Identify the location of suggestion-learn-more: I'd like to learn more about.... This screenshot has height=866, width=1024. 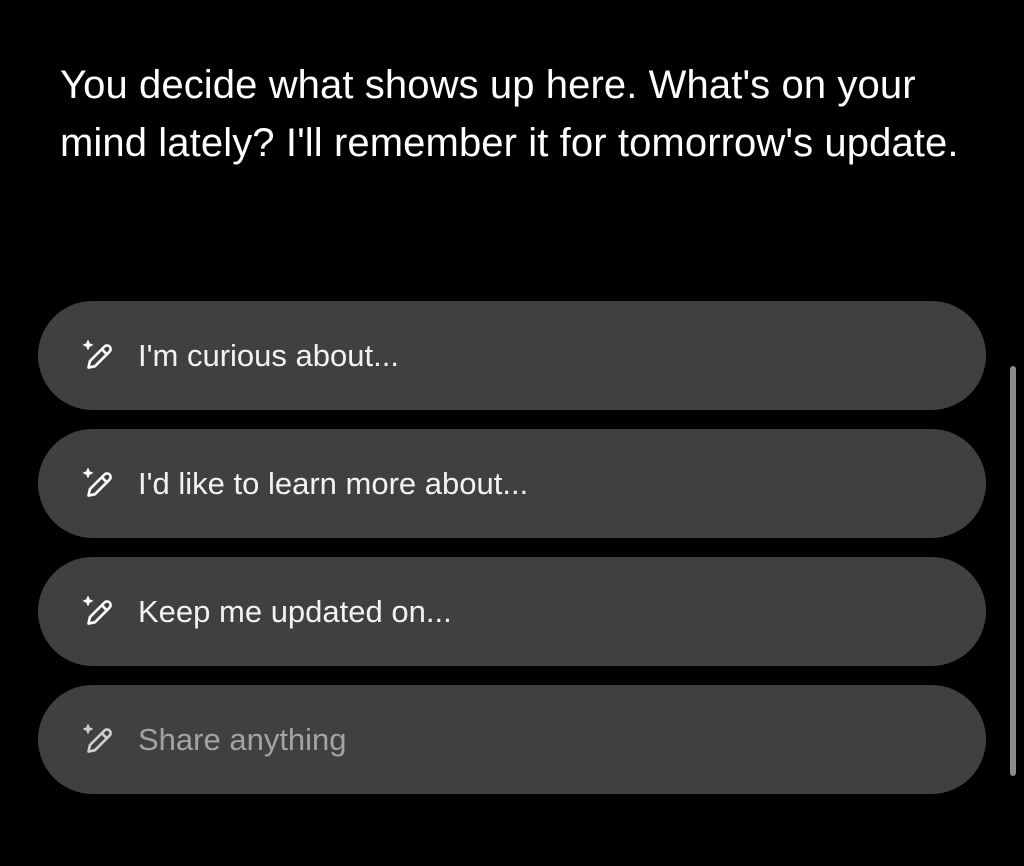
(512, 483).